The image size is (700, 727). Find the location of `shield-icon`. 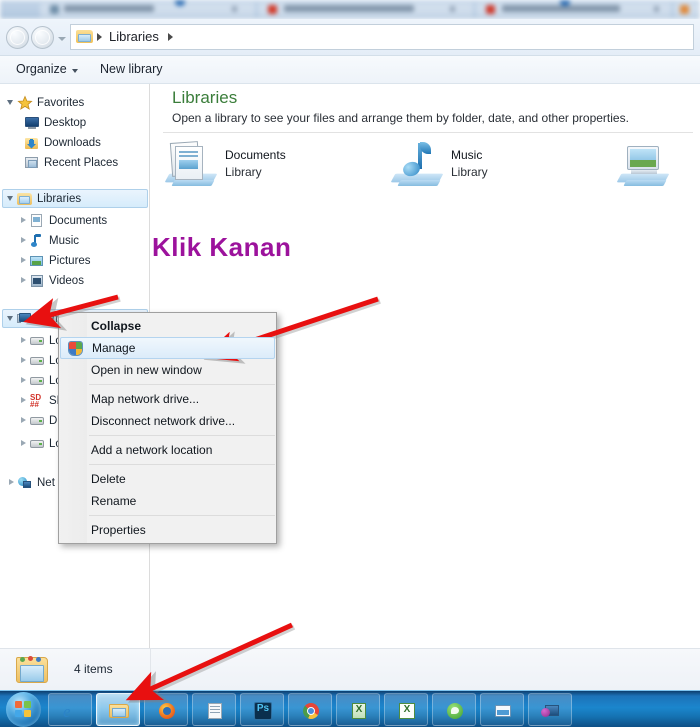

shield-icon is located at coordinates (75, 348).